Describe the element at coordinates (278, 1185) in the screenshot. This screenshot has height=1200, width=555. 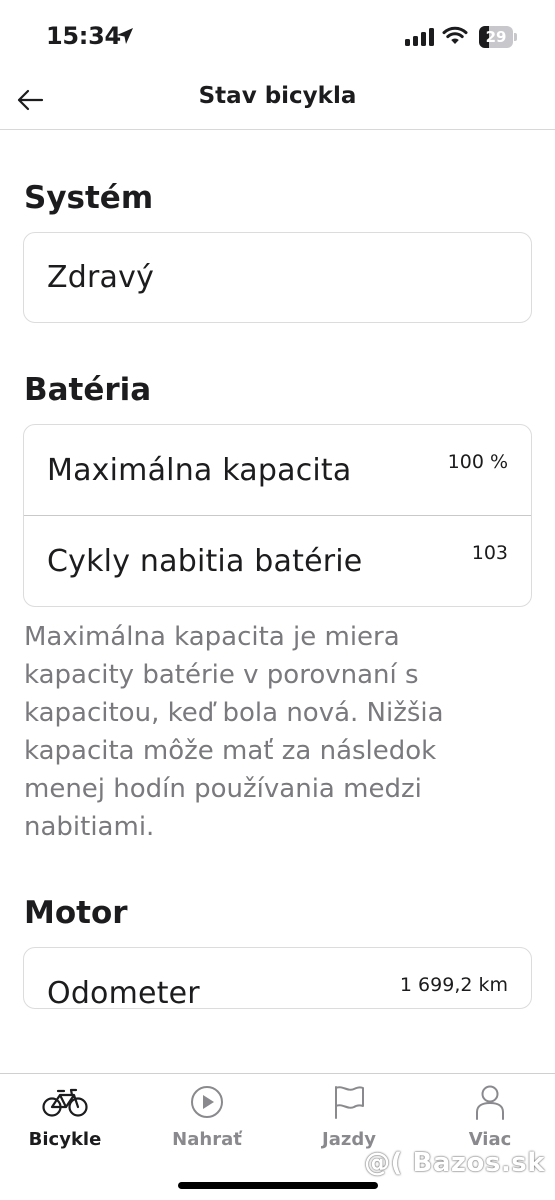
I see `home-indicator` at that location.